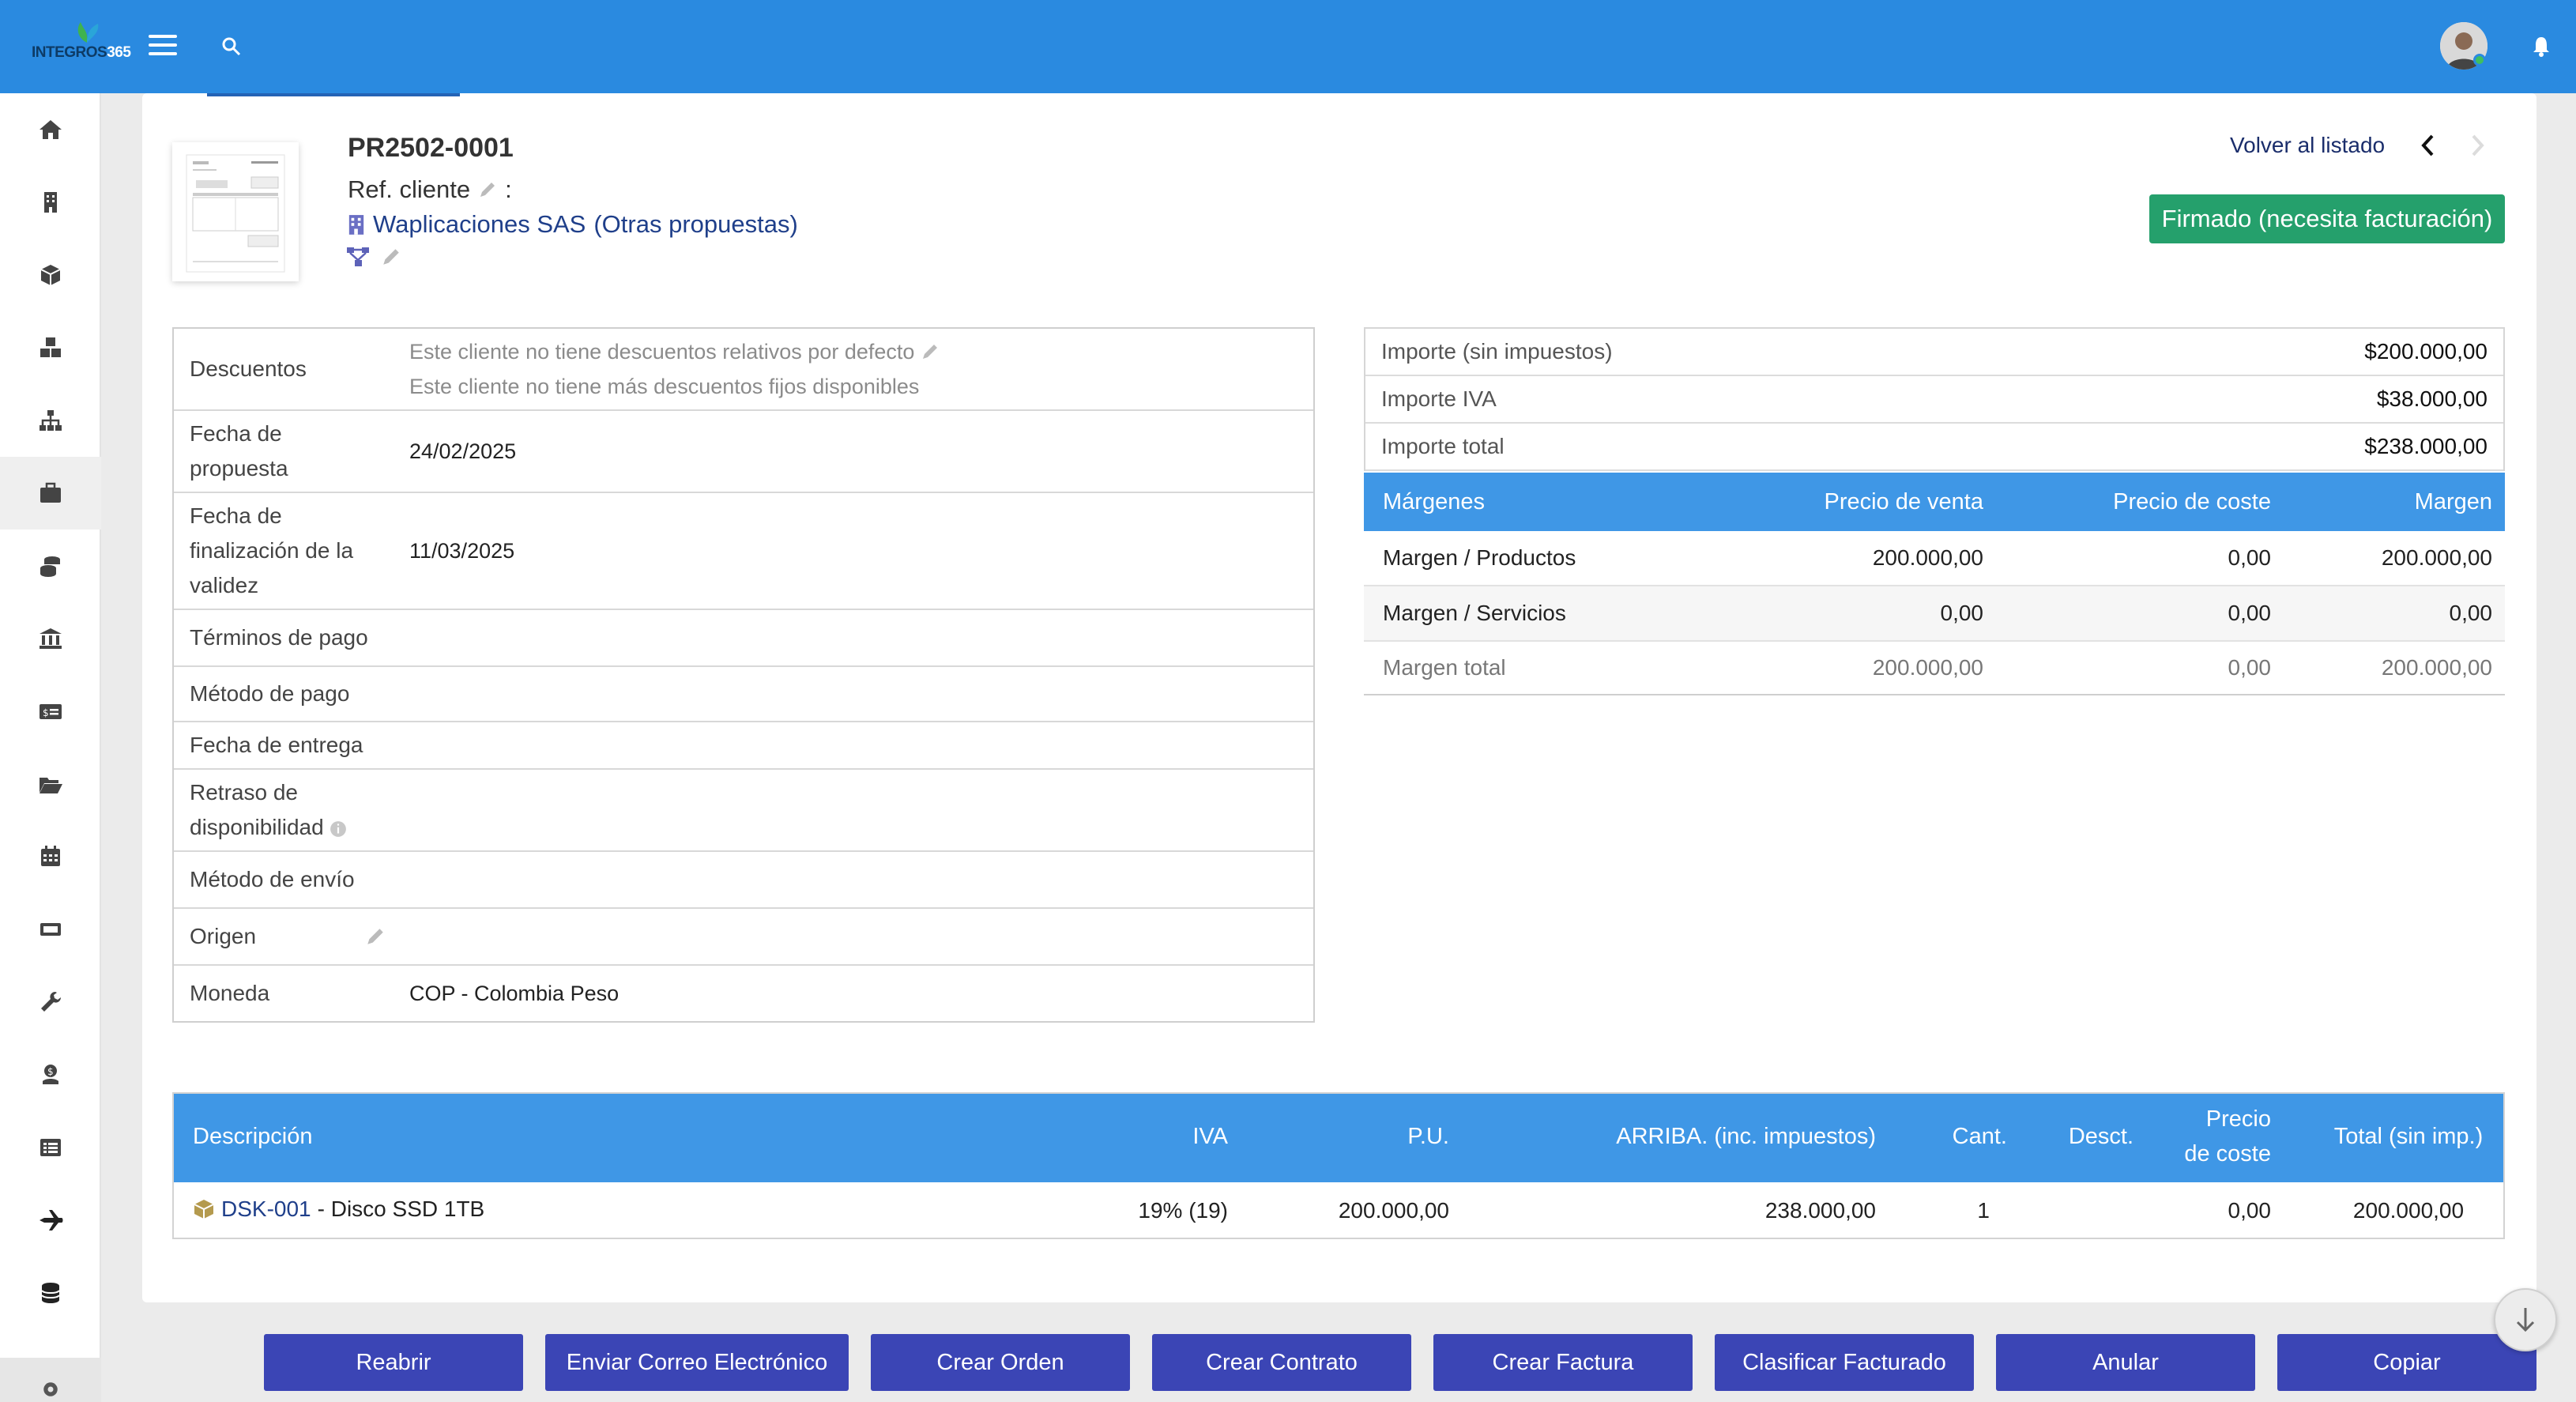 Image resolution: width=2576 pixels, height=1402 pixels. Describe the element at coordinates (2406, 1362) in the screenshot. I see `copy-button: Copiar` at that location.